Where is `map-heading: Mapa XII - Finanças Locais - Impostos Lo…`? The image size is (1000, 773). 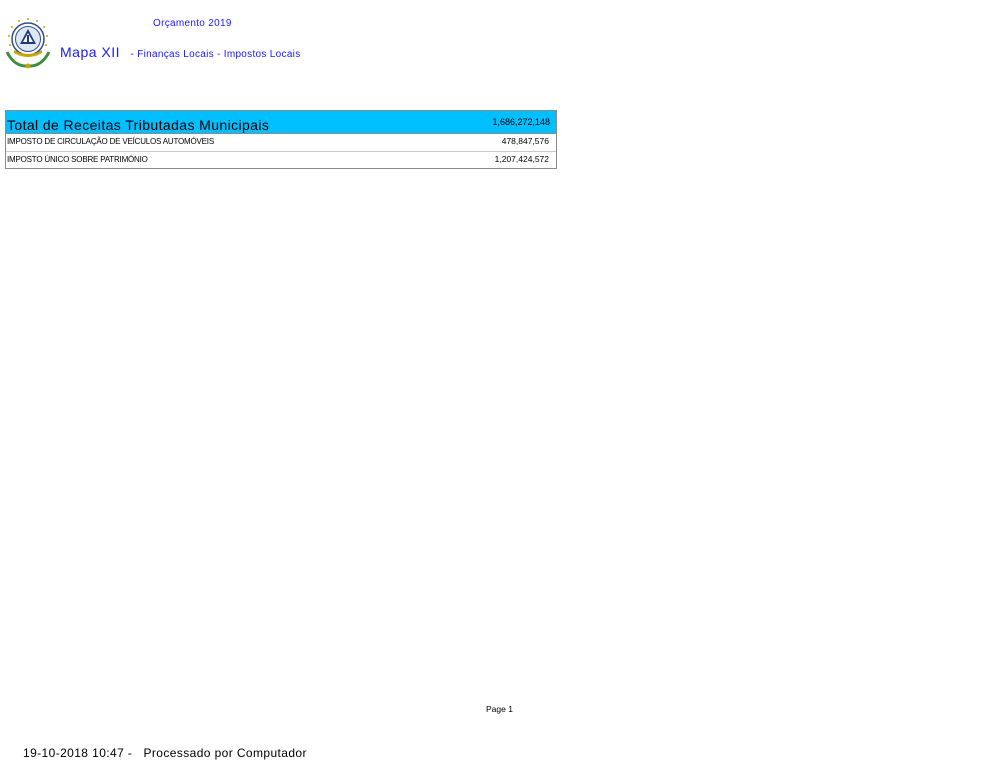
map-heading: Mapa XII - Finanças Locais - Impostos Lo… is located at coordinates (180, 53).